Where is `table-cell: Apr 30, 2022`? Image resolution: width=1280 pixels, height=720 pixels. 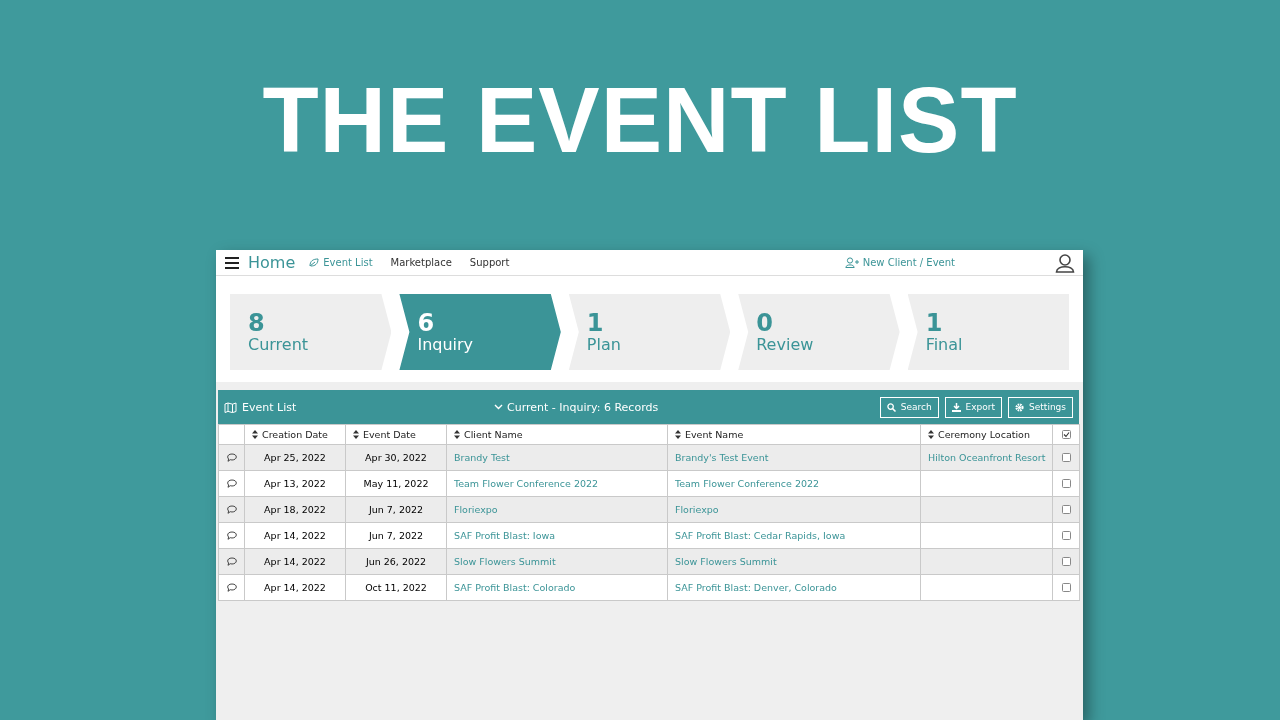 table-cell: Apr 30, 2022 is located at coordinates (396, 457).